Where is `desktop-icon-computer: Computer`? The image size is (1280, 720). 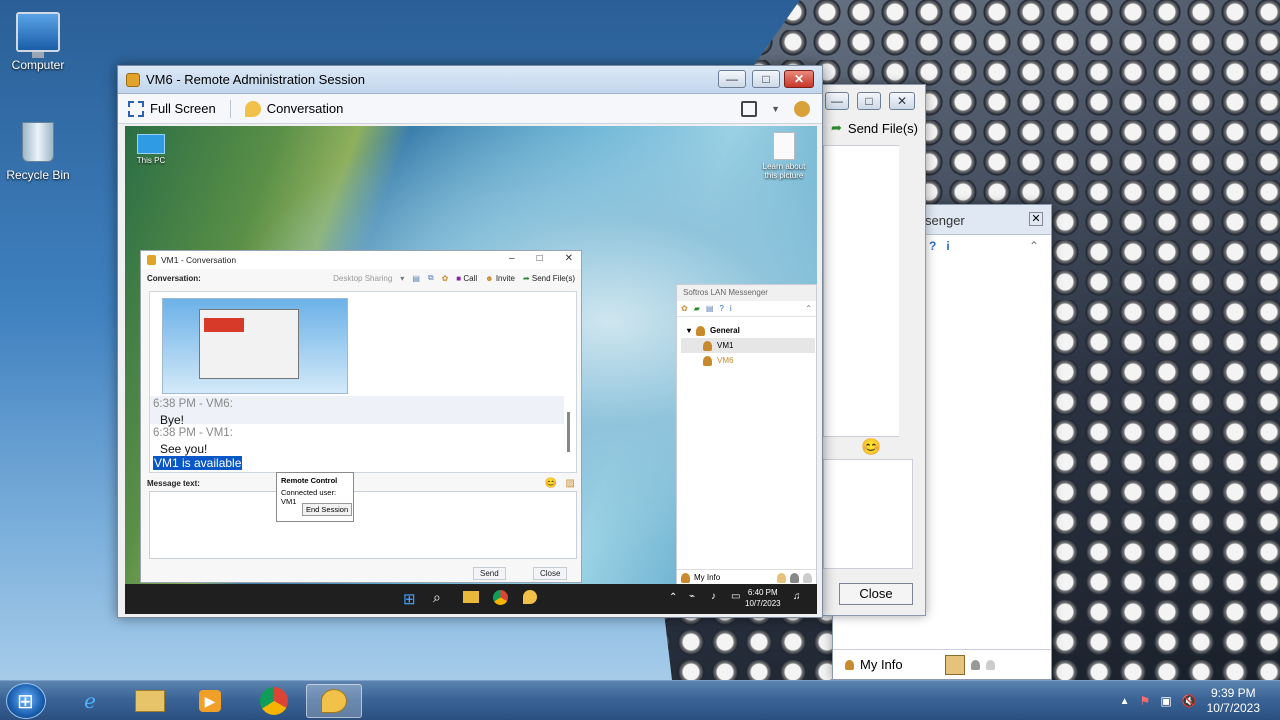
desktop-icon-computer: Computer is located at coordinates (38, 42).